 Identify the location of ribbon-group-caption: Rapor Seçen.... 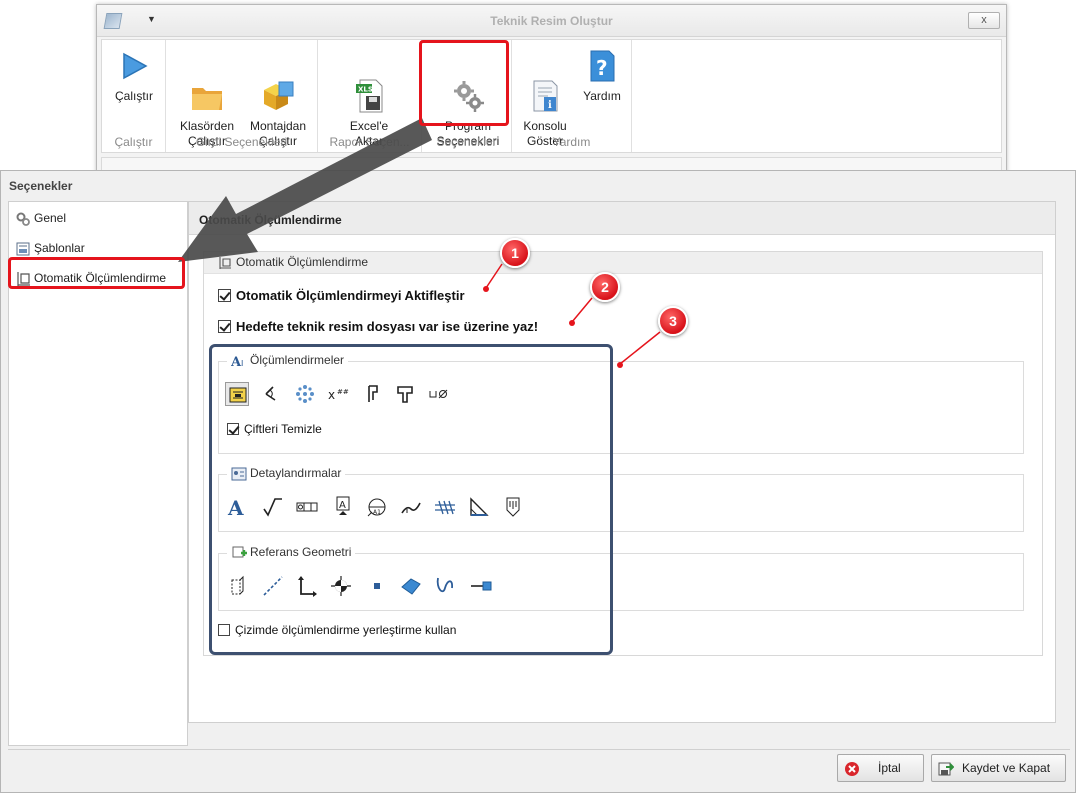
(369, 142).